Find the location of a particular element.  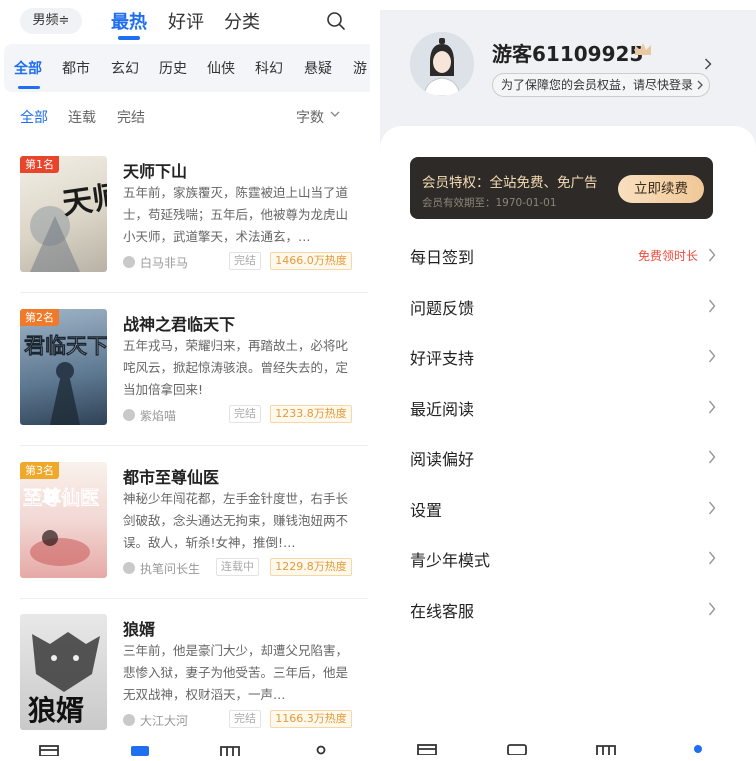

book-cover: 天师下山 第1名 is located at coordinates (63, 214).